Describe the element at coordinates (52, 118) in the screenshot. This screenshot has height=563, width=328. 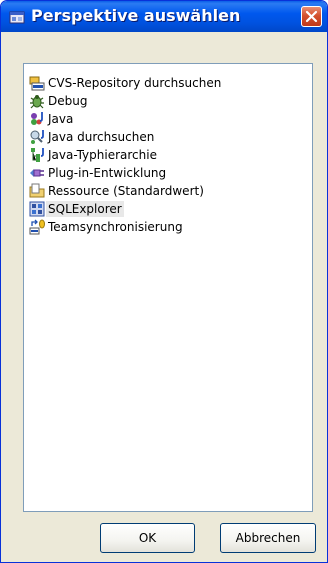
I see `list-item-java: Java` at that location.